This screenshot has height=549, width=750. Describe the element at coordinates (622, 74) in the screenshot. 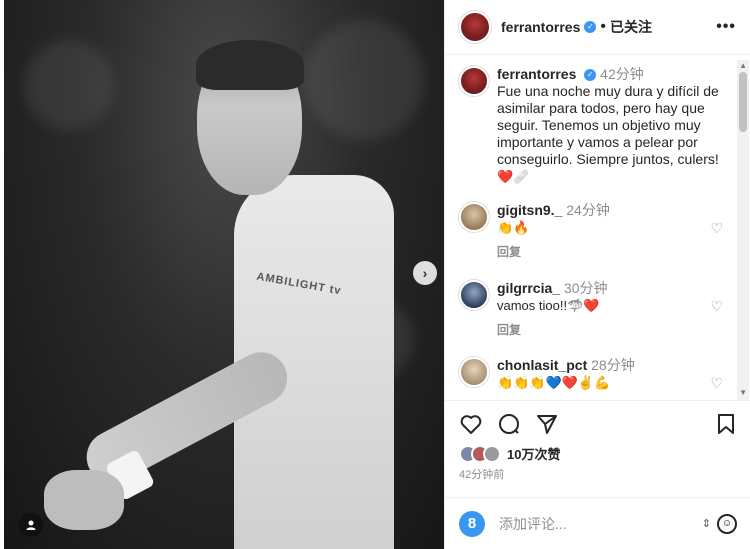

I see `caption-time: 42分钟` at that location.